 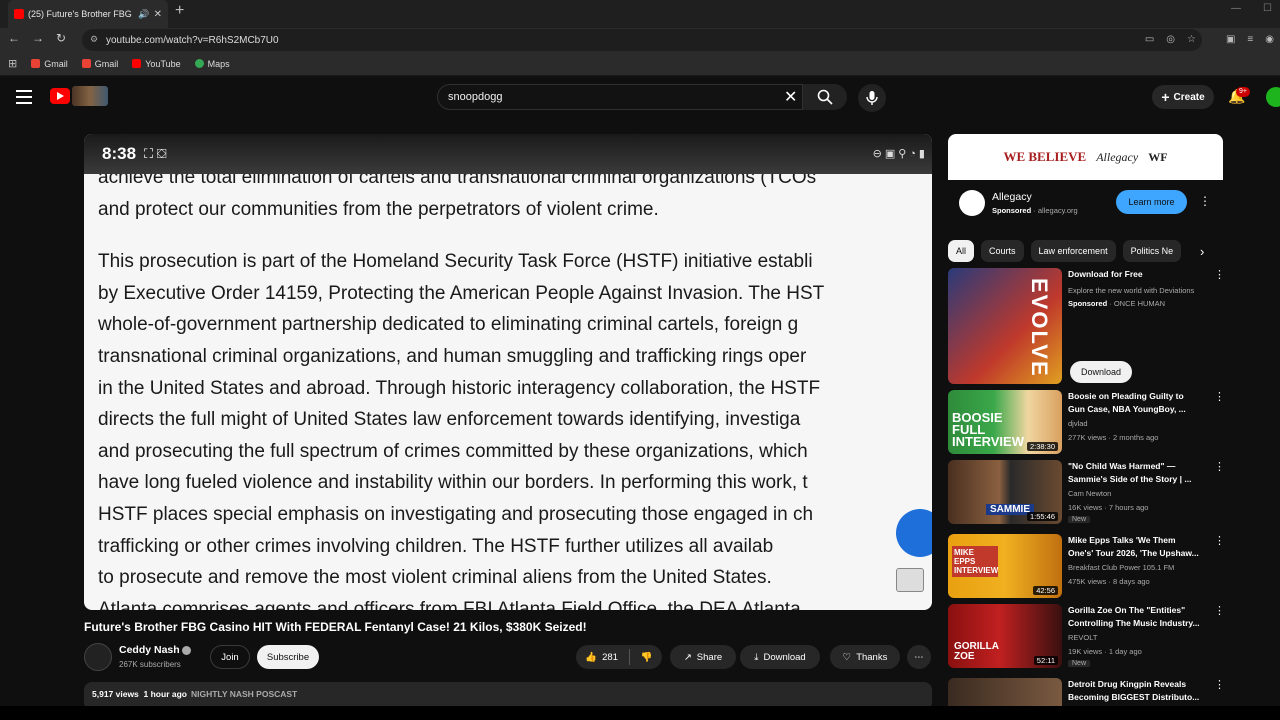 What do you see at coordinates (1273, 97) in the screenshot?
I see `account-avatar` at bounding box center [1273, 97].